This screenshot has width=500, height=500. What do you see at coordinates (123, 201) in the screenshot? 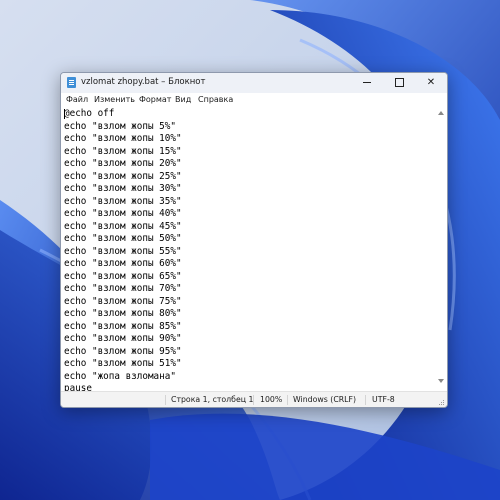
I see `text-line: echo "взлом жопы 35%"` at bounding box center [123, 201].